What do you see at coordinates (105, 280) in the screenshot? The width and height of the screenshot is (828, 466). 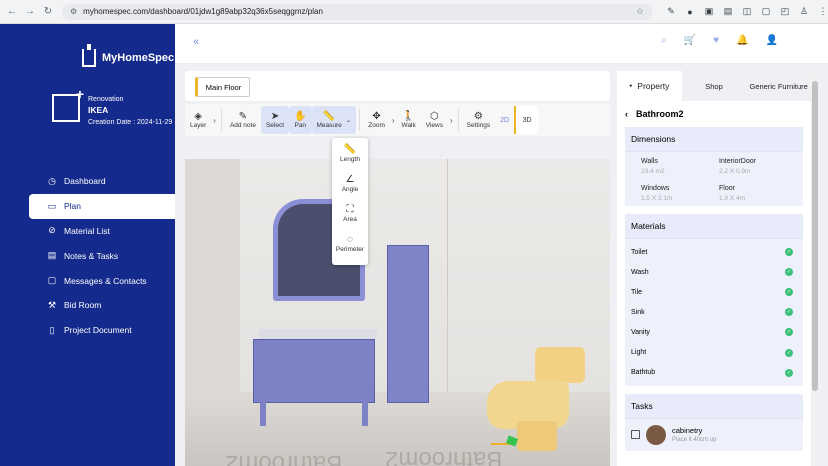 I see `sidebar-item-label: Messages & Contacts` at bounding box center [105, 280].